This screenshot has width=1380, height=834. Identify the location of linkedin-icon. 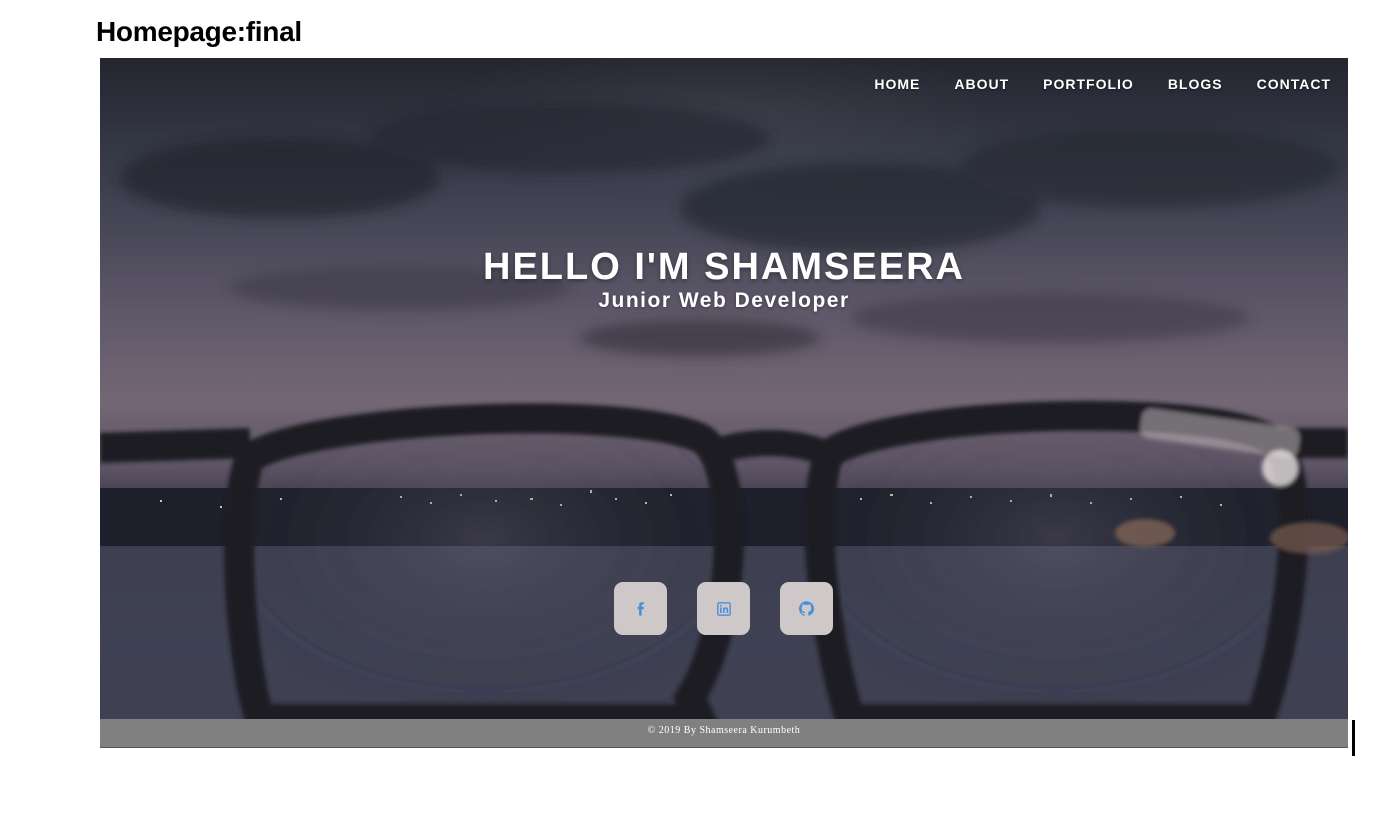
(723, 608).